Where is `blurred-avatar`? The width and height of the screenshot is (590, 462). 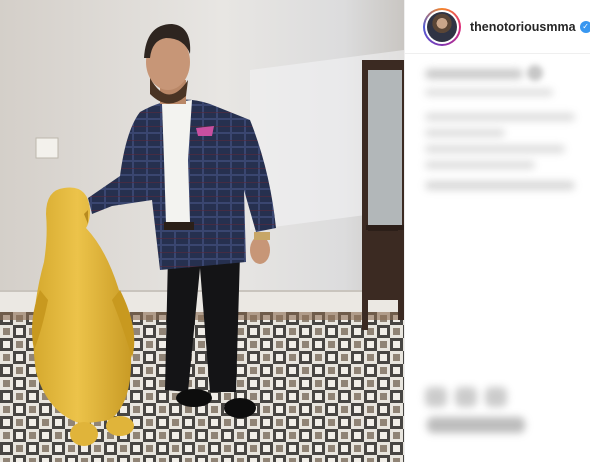
blurred-avatar is located at coordinates (535, 73).